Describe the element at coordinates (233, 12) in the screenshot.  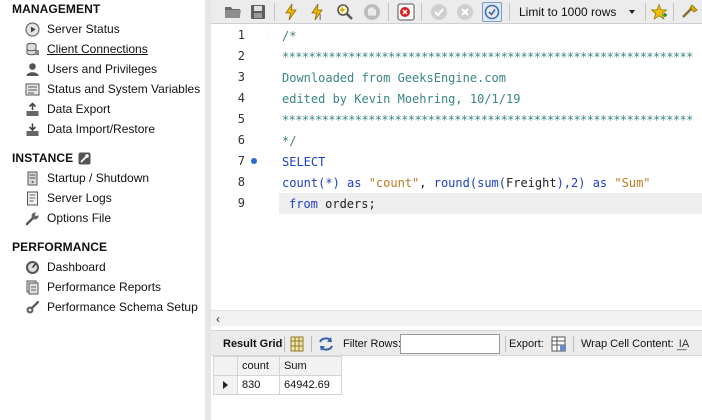
I see `open-folder-icon` at that location.